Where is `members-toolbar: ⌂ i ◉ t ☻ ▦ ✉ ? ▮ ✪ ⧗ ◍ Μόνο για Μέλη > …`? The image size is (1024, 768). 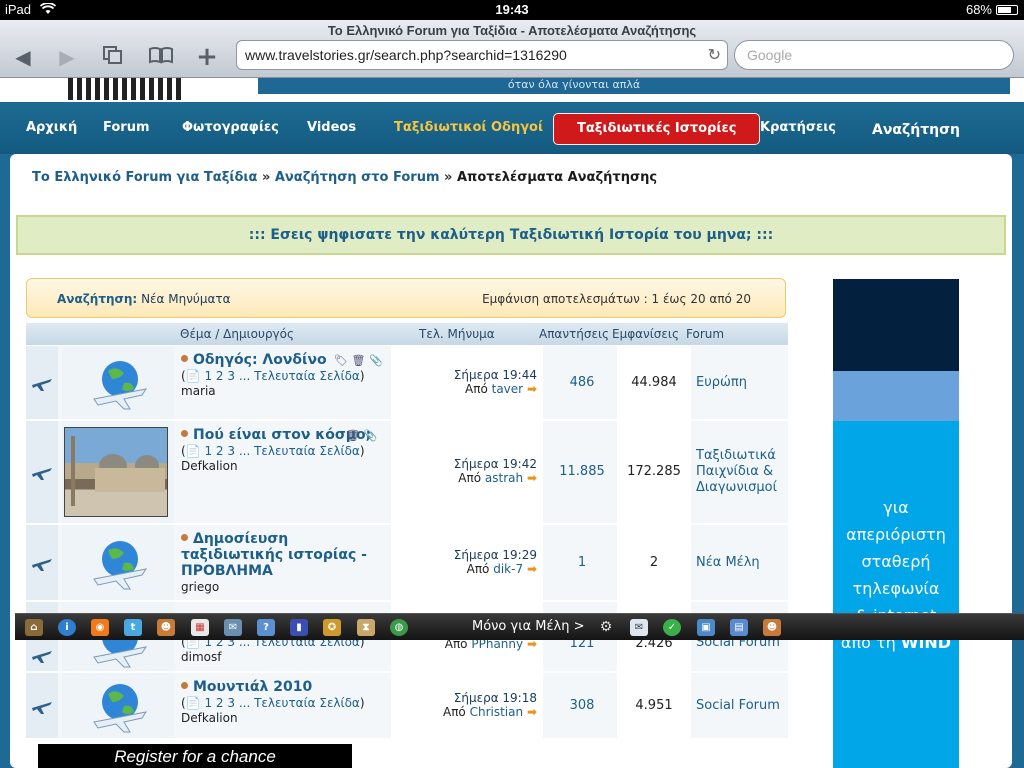
members-toolbar: ⌂ i ◉ t ☻ ▦ ✉ ? ▮ ✪ ⧗ ◍ Μόνο για Μέλη > … is located at coordinates (519, 626).